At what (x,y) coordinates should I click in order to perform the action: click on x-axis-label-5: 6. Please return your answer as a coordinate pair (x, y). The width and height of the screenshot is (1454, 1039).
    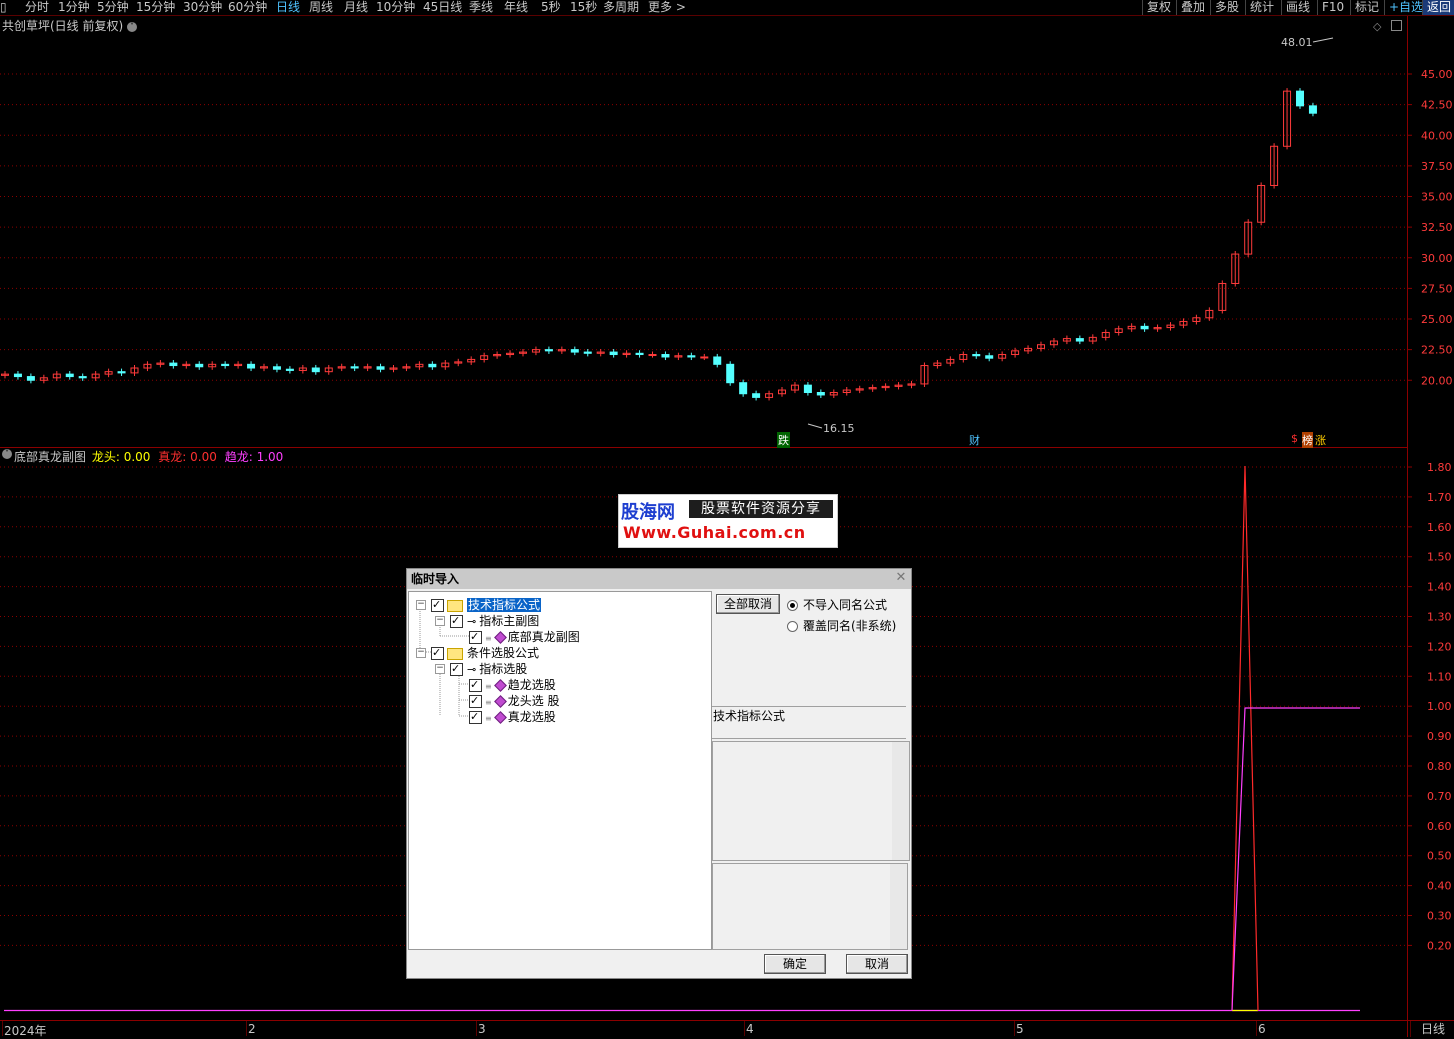
    Looking at the image, I should click on (1262, 1029).